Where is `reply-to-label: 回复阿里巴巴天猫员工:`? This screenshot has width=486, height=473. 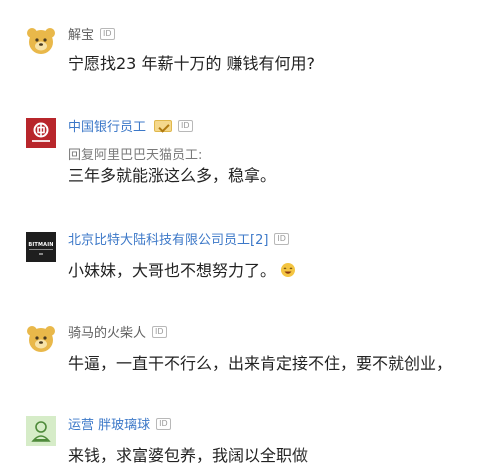 reply-to-label: 回复阿里巴巴天猫员工: is located at coordinates (135, 153).